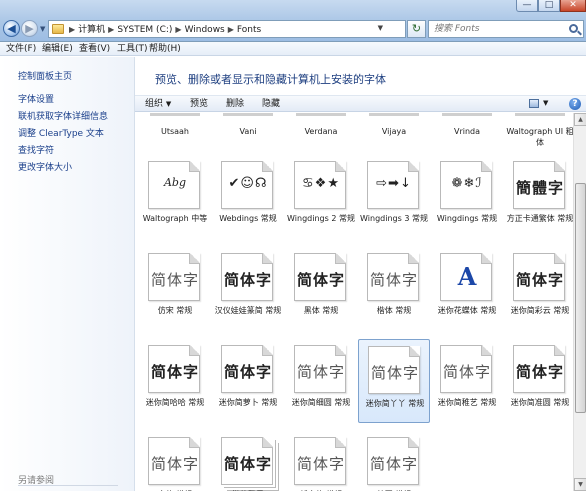 The image size is (586, 491). What do you see at coordinates (575, 104) in the screenshot?
I see `help-icon: ?` at bounding box center [575, 104].